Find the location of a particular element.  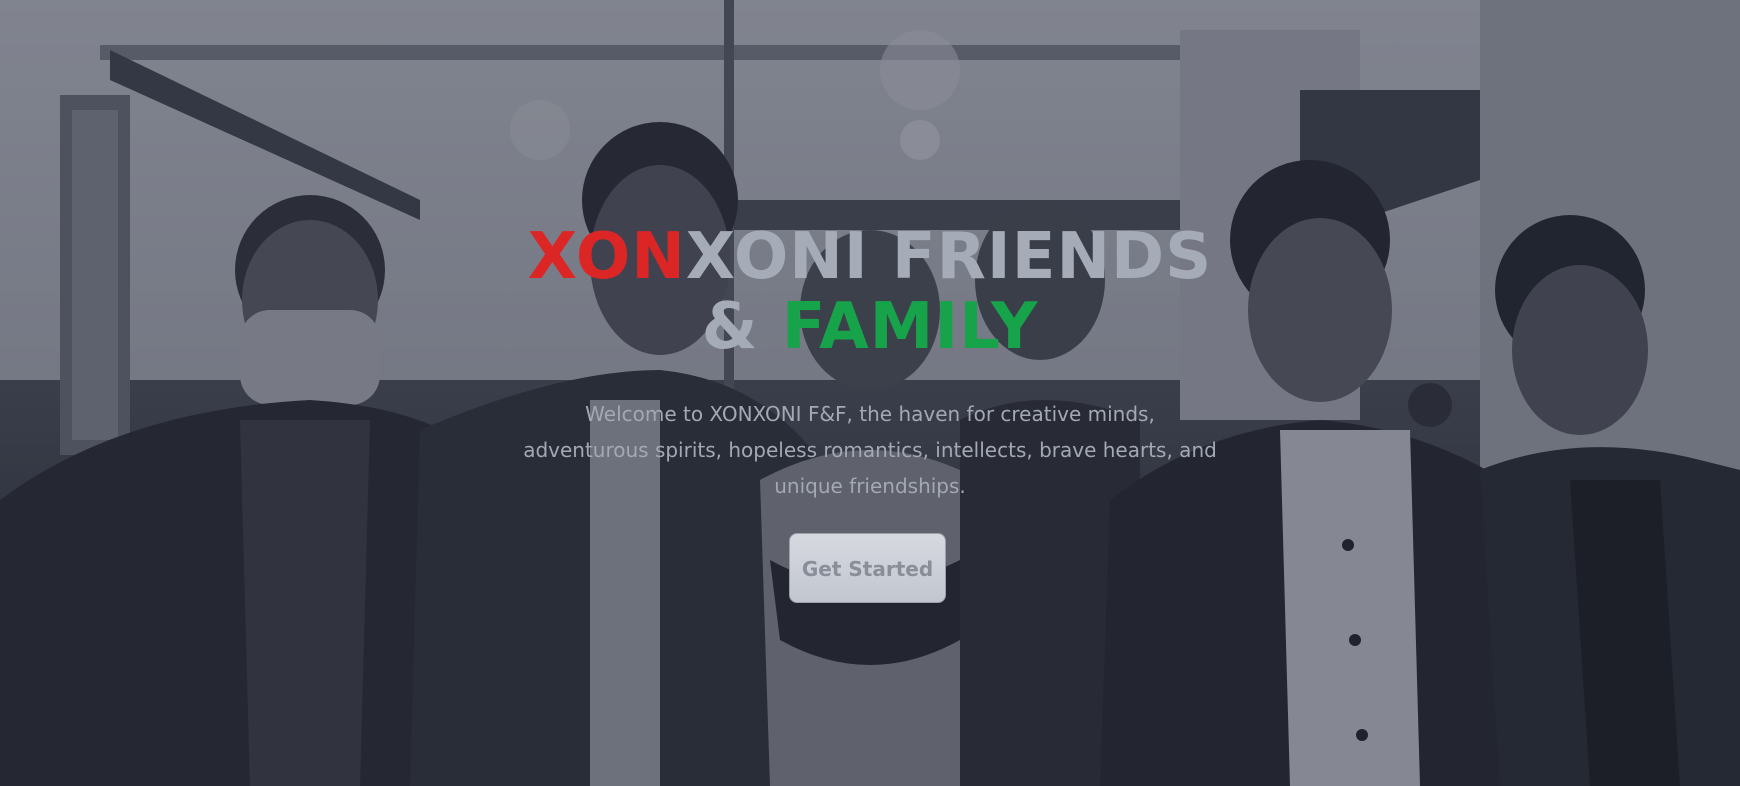

title-ampersand: & is located at coordinates (741, 327).